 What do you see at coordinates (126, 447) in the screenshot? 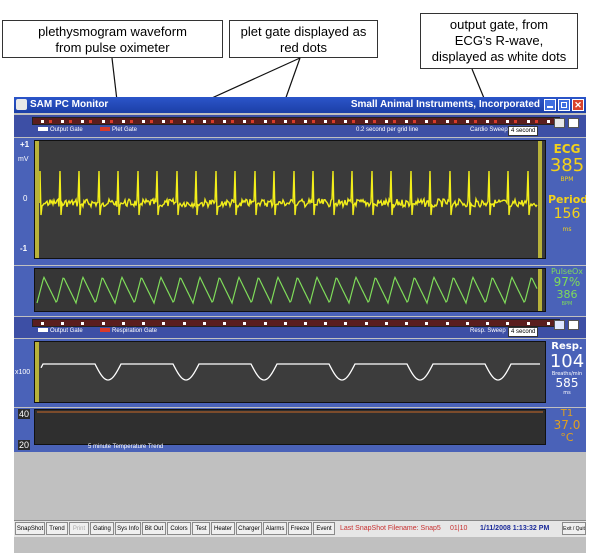
I see `temp-trend-label: 5 minute Temperature Trend` at bounding box center [126, 447].